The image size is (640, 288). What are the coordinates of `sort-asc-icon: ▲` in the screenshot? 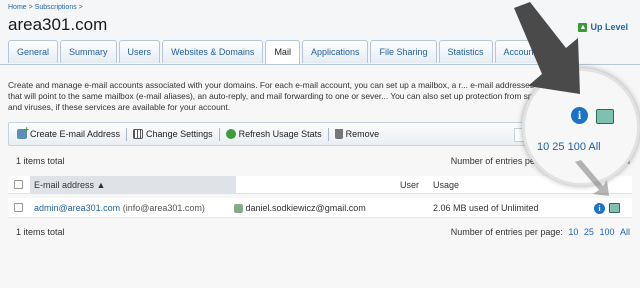 It's located at (101, 185).